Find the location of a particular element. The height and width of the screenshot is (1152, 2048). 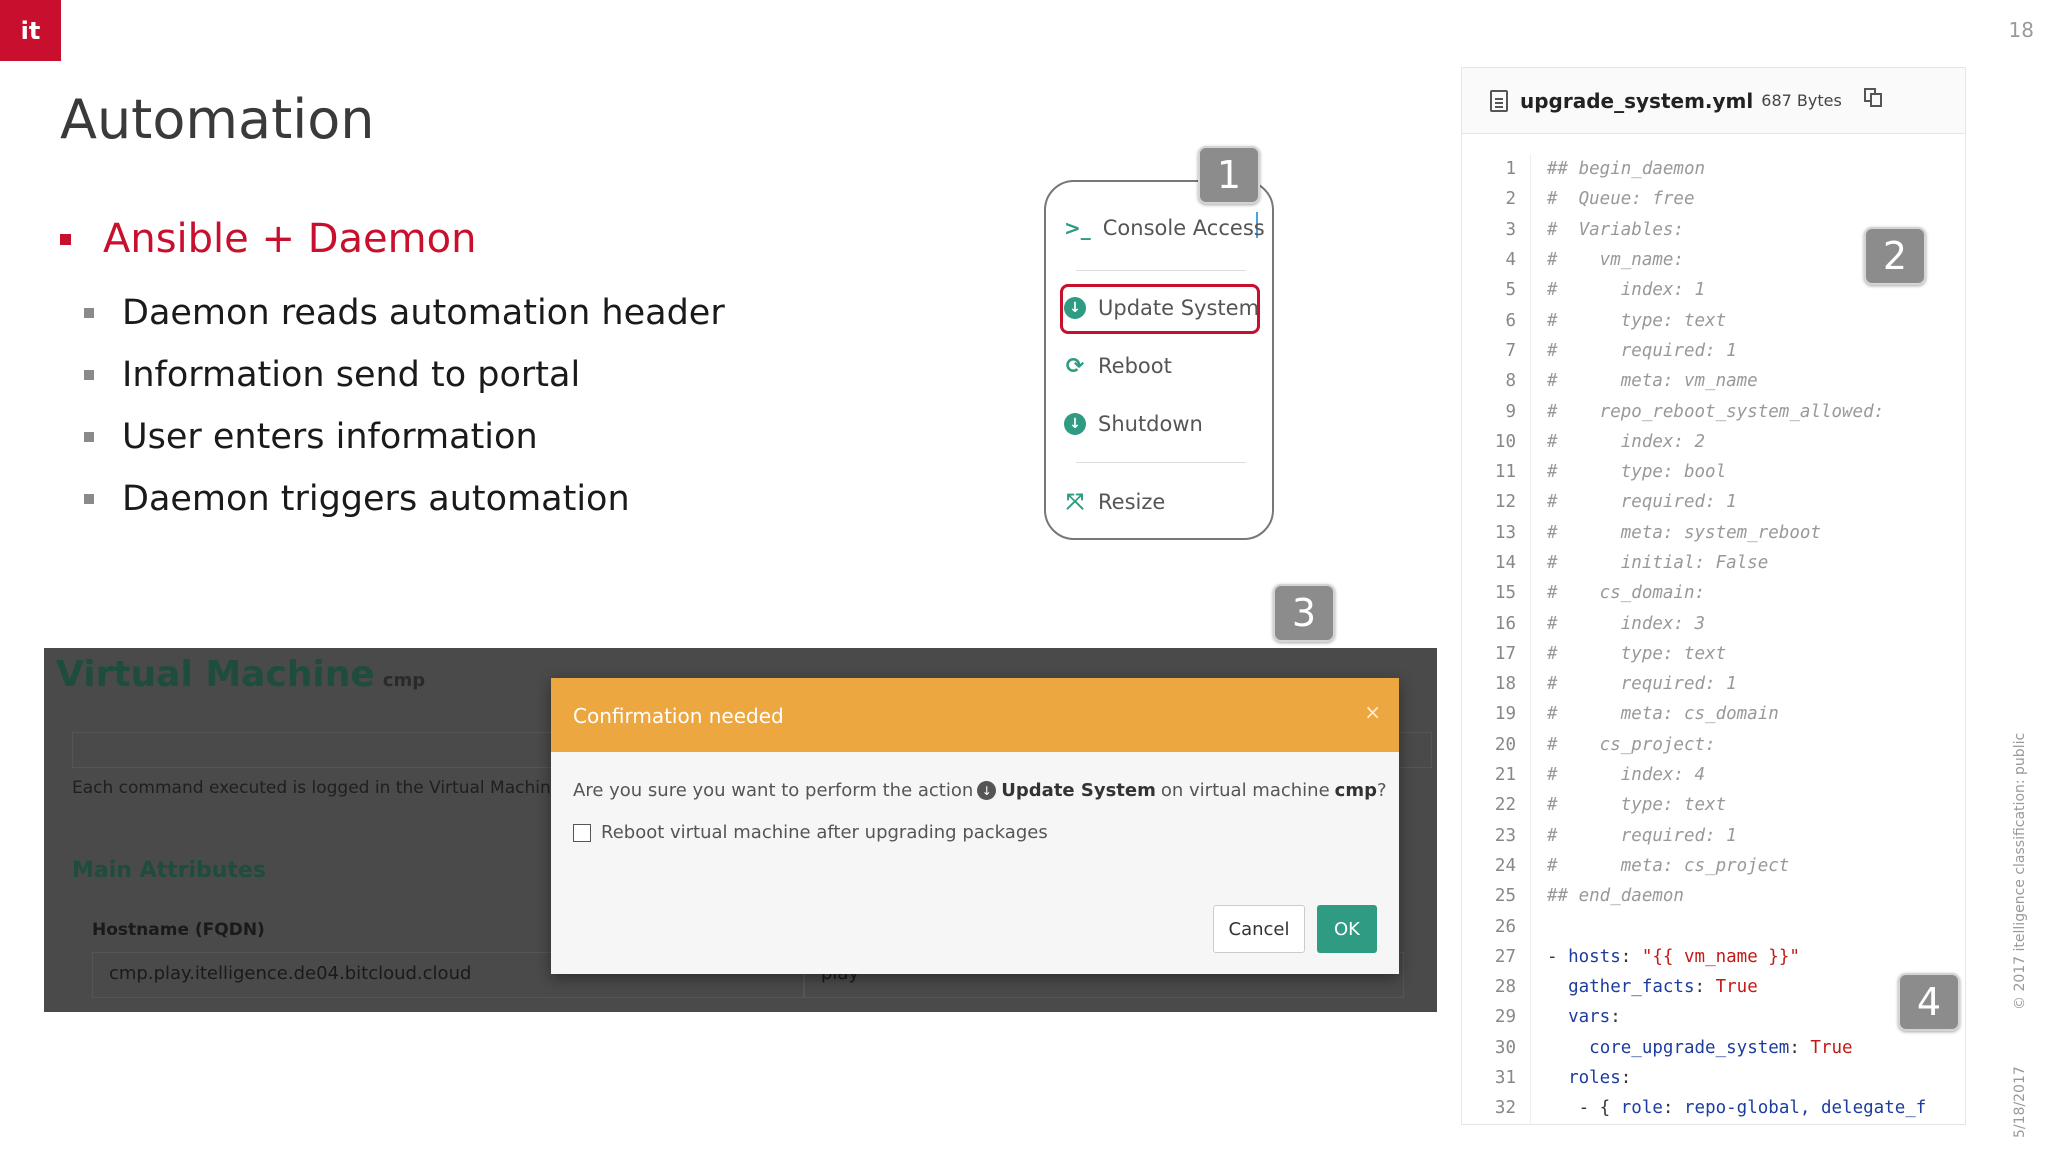

company-logo: it is located at coordinates (30, 30).